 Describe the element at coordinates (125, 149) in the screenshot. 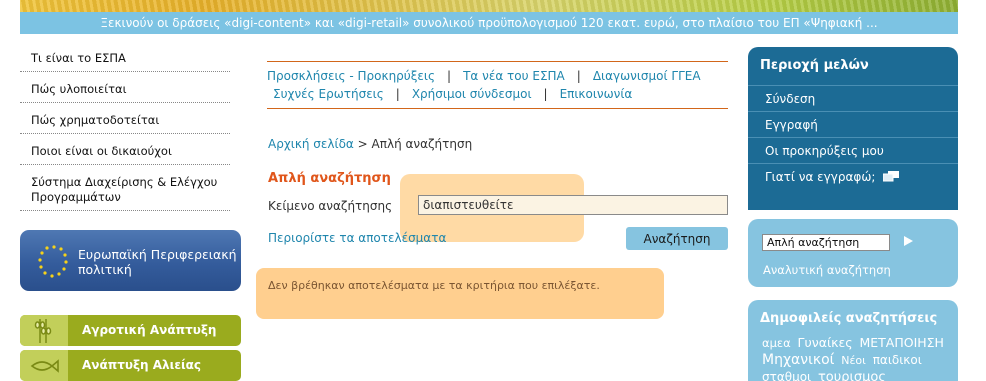

I see `left-menu-item-beneficiaries: Ποιοι είναι οι δικαιούχοι` at that location.